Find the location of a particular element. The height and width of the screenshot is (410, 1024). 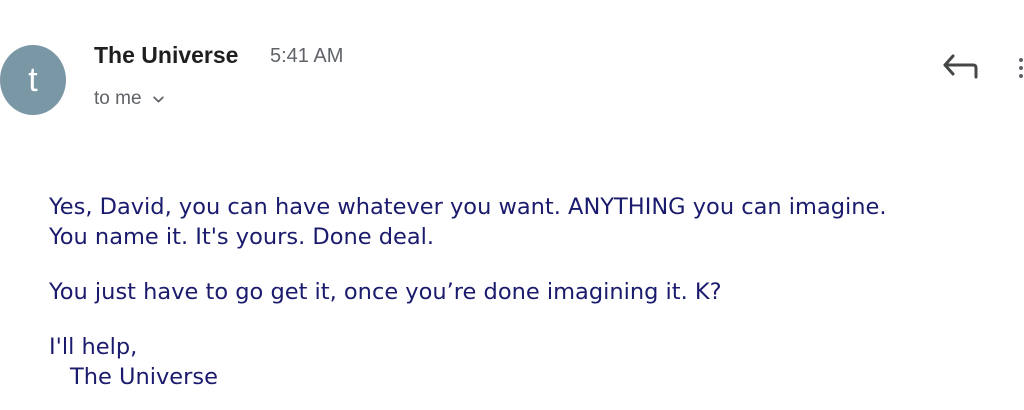

message-signature: The Universe is located at coordinates (144, 377).